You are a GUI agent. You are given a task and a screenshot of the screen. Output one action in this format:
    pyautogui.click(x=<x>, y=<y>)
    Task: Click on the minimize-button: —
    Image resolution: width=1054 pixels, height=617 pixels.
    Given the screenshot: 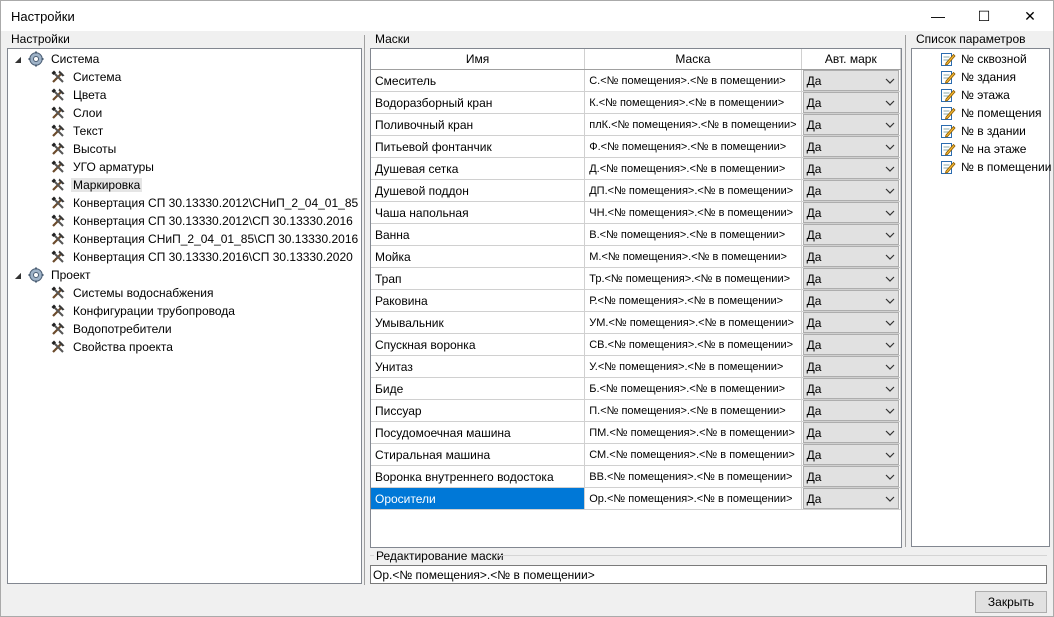 What is the action you would take?
    pyautogui.click(x=938, y=16)
    